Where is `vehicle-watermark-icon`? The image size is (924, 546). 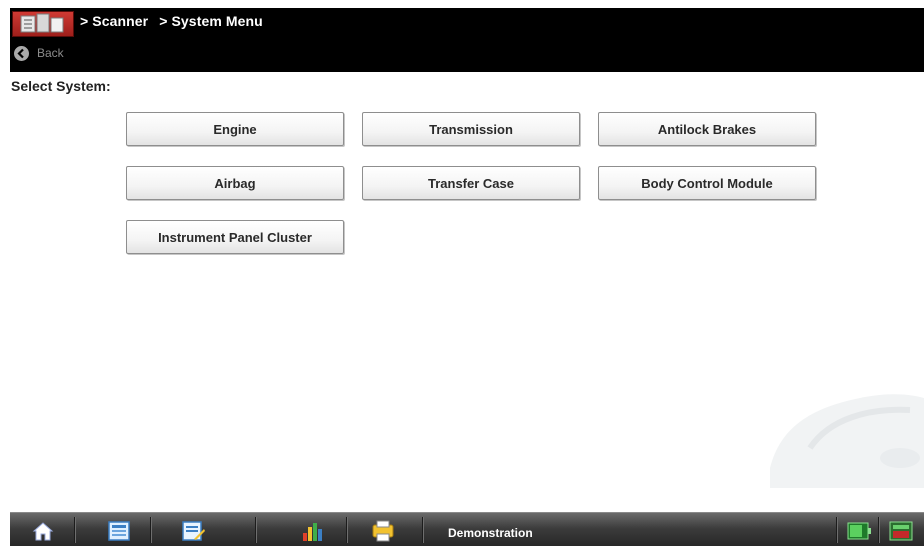 vehicle-watermark-icon is located at coordinates (847, 441).